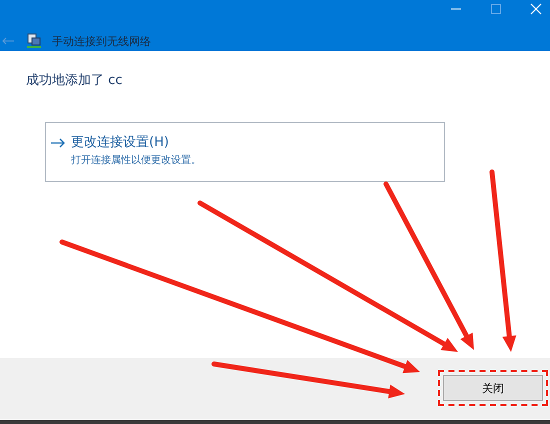 This screenshot has height=424, width=550. What do you see at coordinates (34, 41) in the screenshot?
I see `network-icon` at bounding box center [34, 41].